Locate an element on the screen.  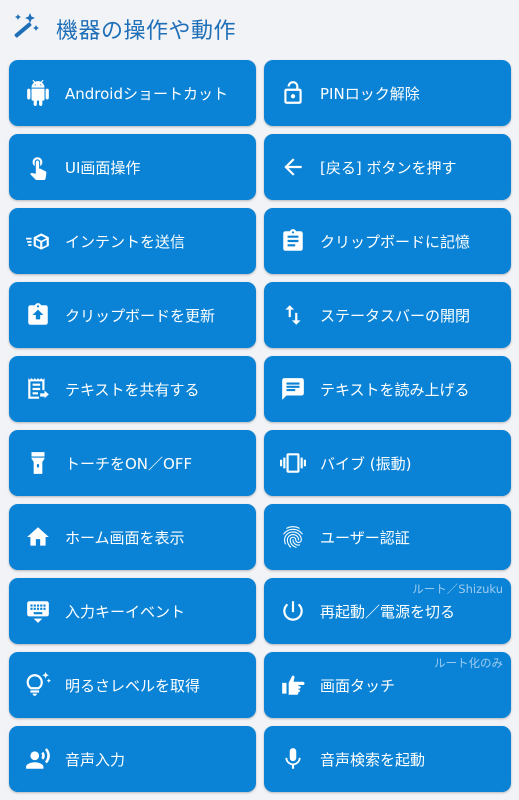
arrow-back-icon is located at coordinates (293, 167).